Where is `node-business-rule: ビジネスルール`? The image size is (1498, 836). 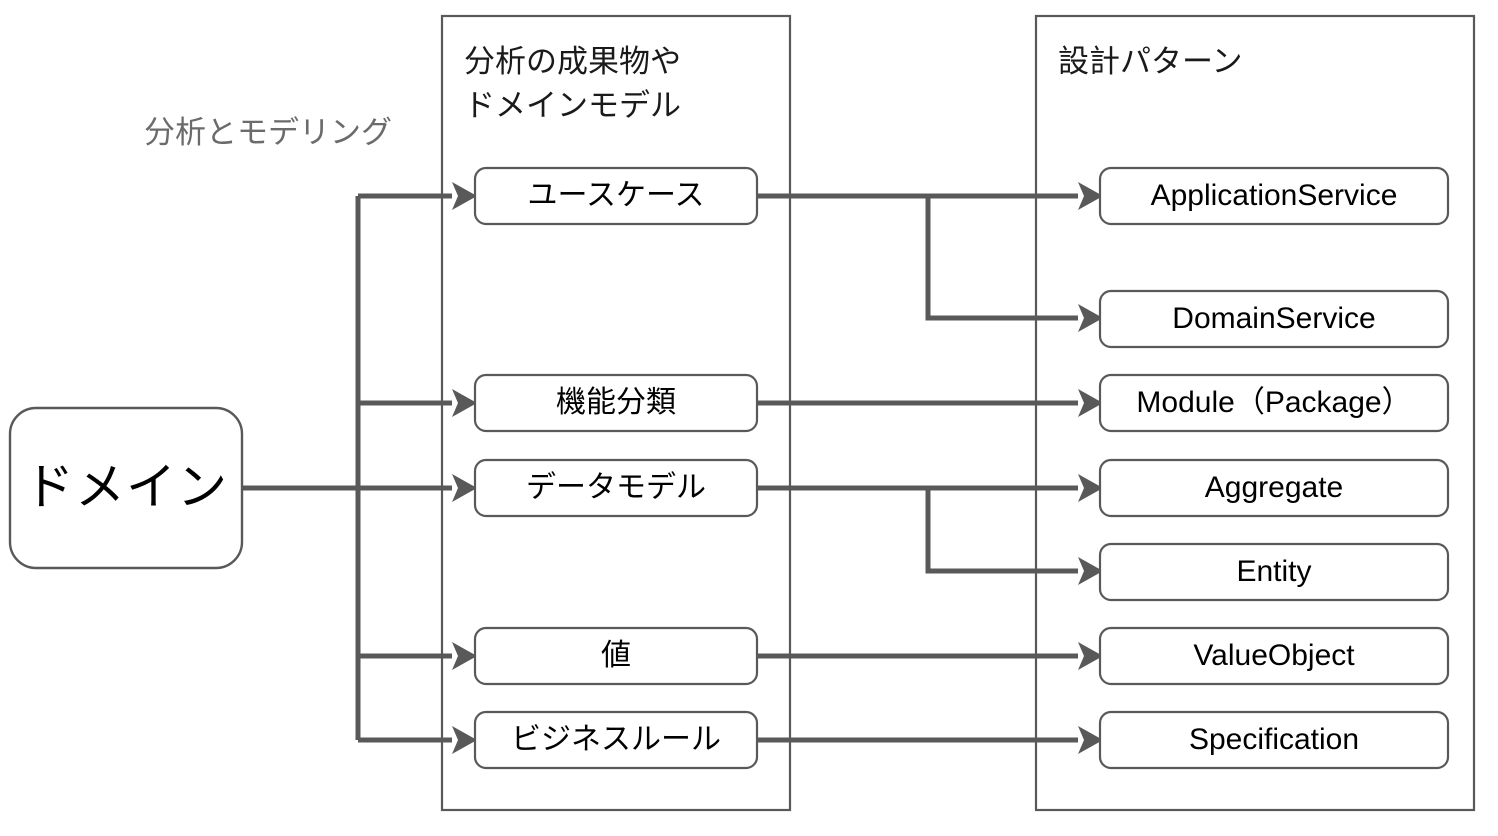 node-business-rule: ビジネスルール is located at coordinates (616, 740).